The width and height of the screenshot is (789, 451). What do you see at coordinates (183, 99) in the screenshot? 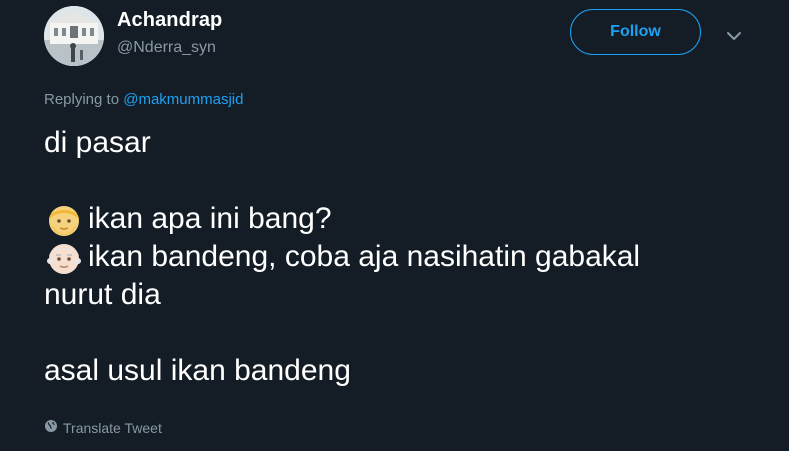
I see `reply-mention-link: @makmummasjid` at bounding box center [183, 99].